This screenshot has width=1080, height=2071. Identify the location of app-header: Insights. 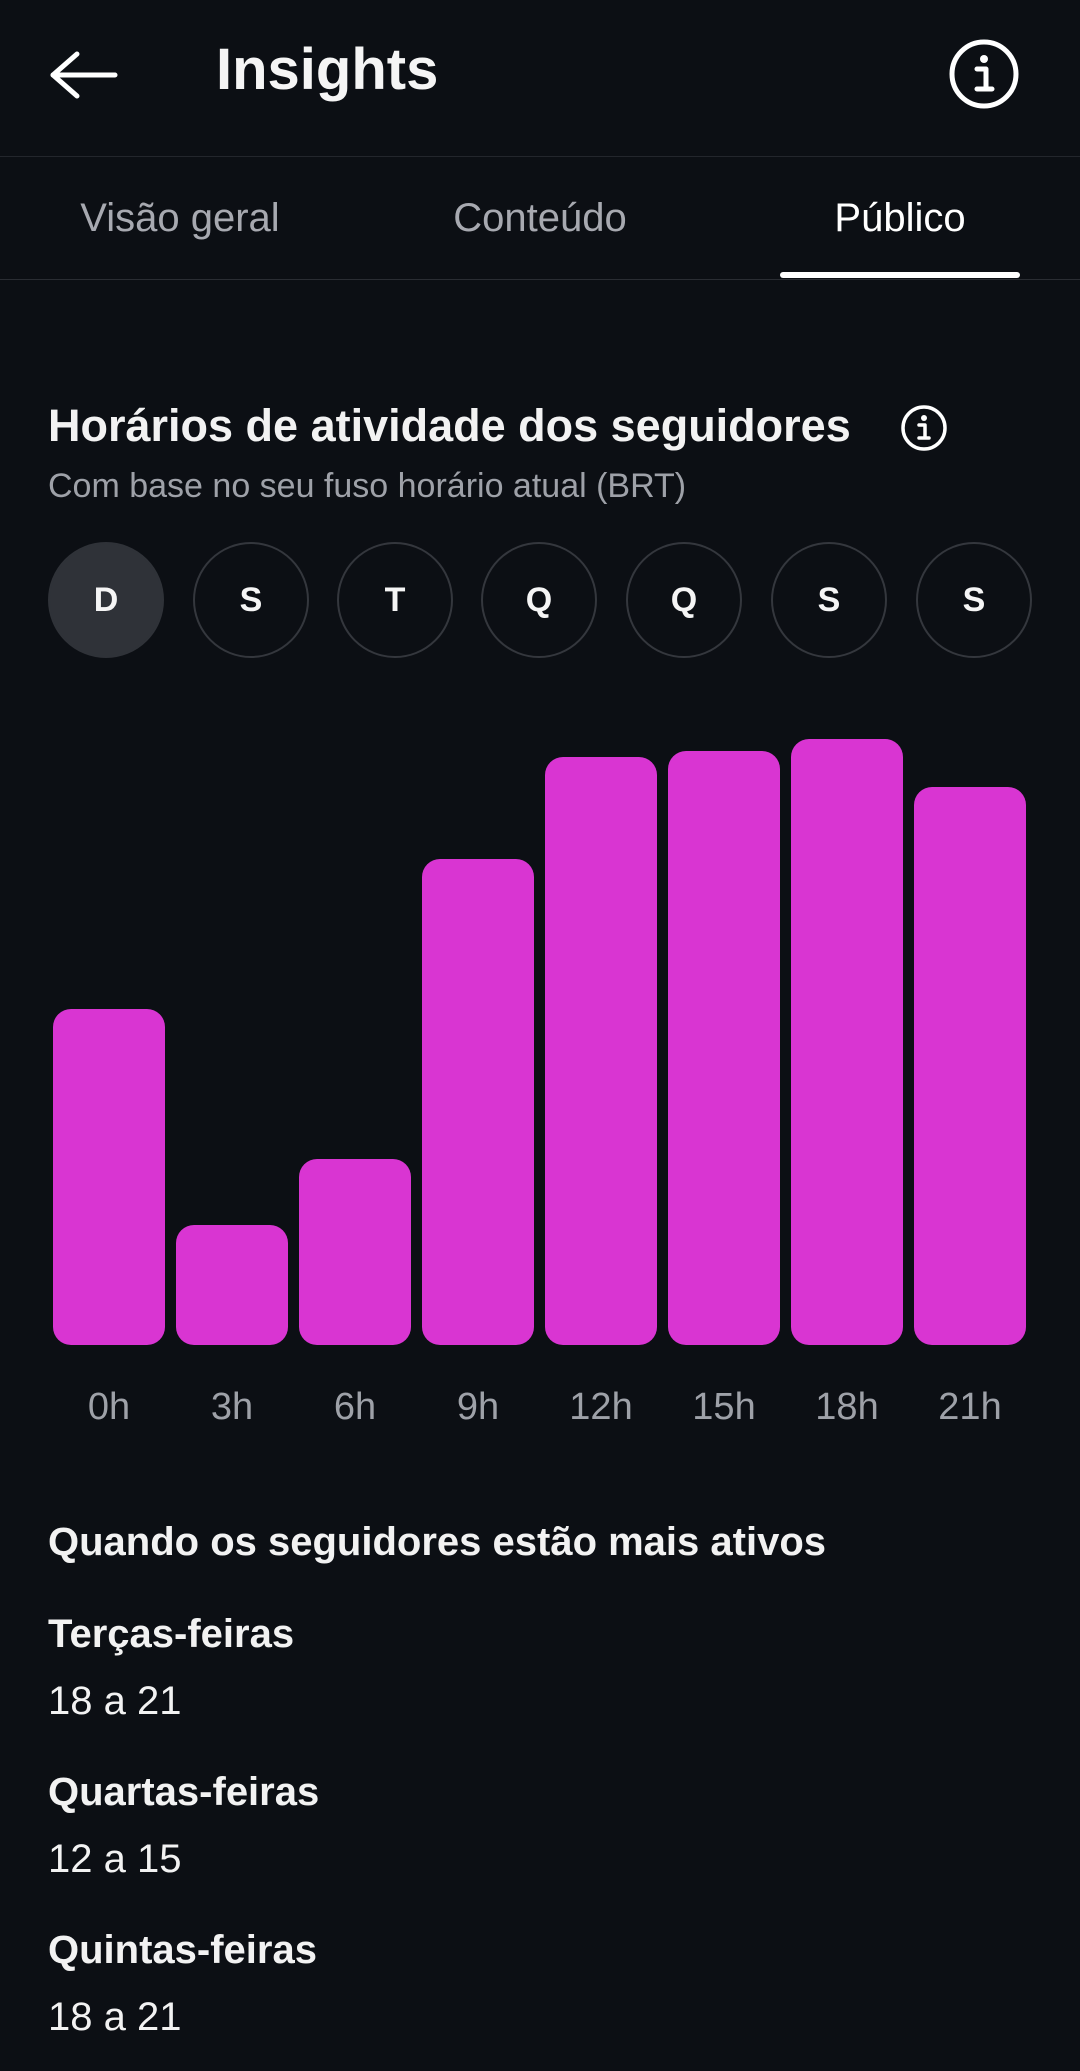
(540, 78).